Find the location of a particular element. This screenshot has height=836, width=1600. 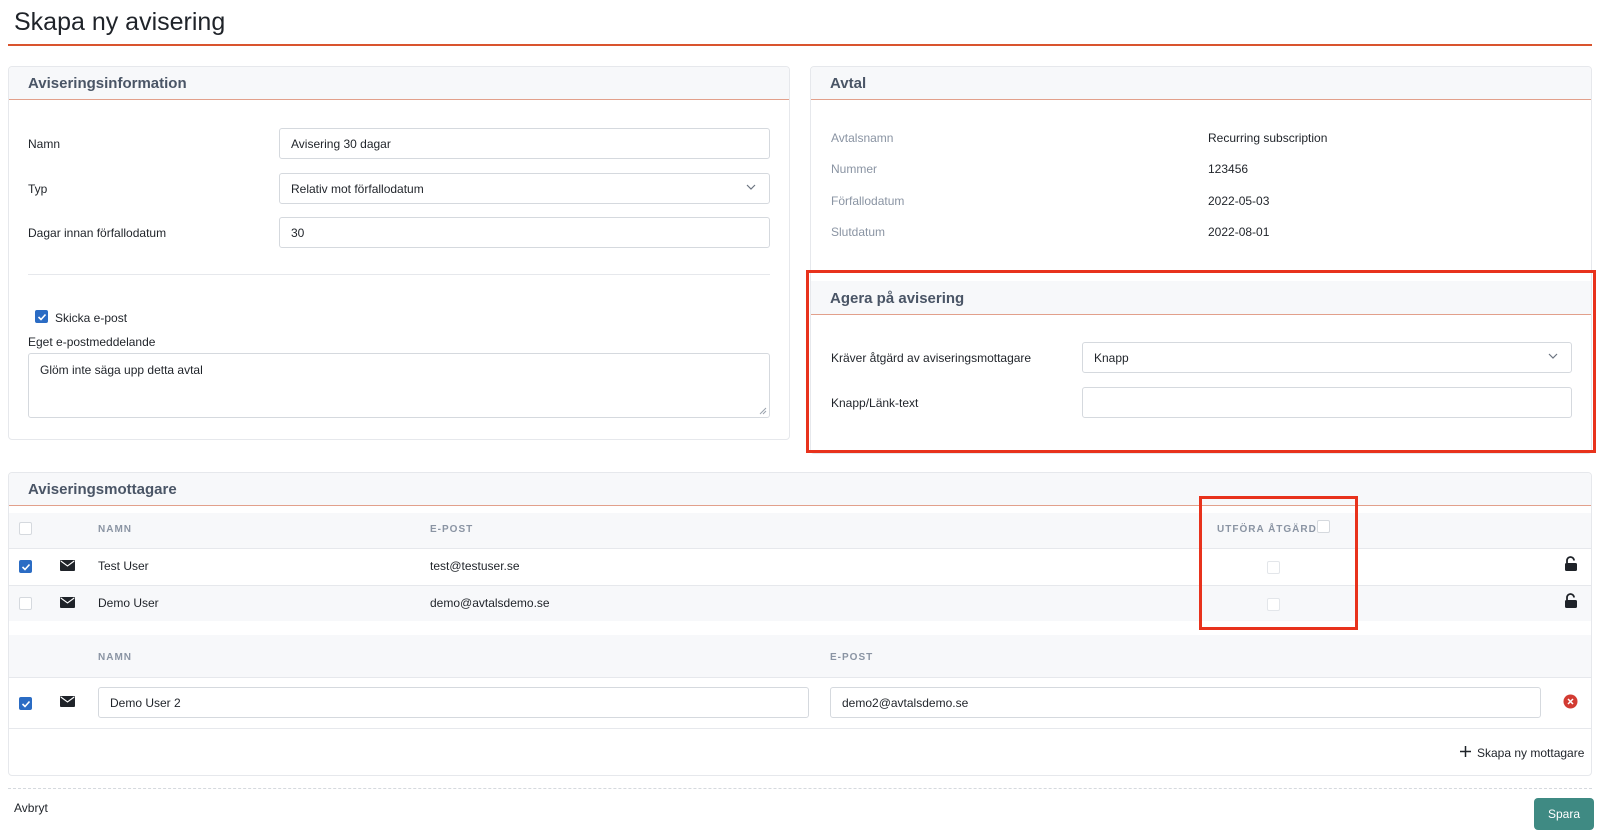

plus-icon is located at coordinates (1465, 751).